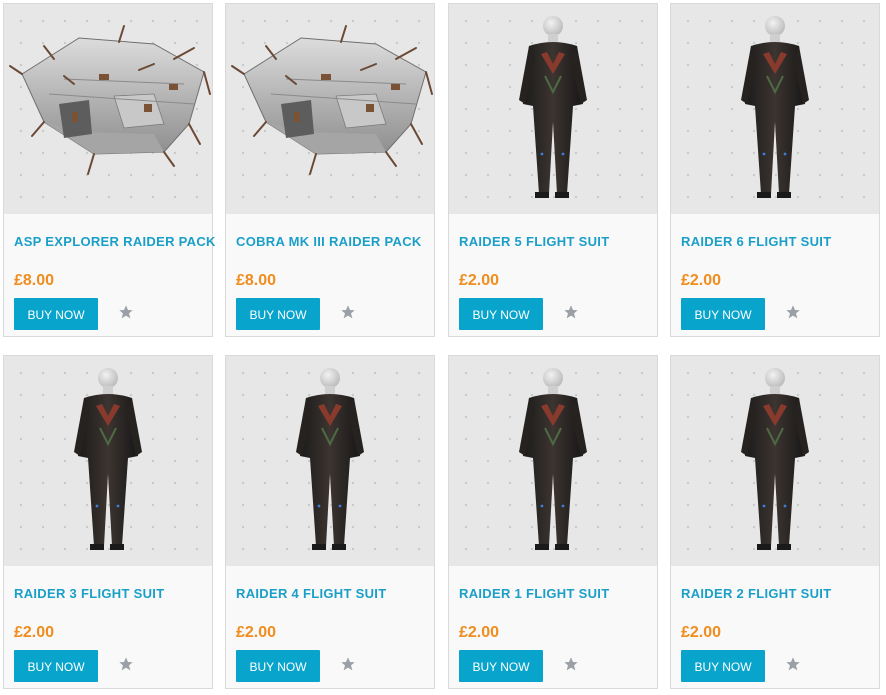  I want to click on product-title: RAIDER 5 FLIGHT SUIT, so click(556, 241).